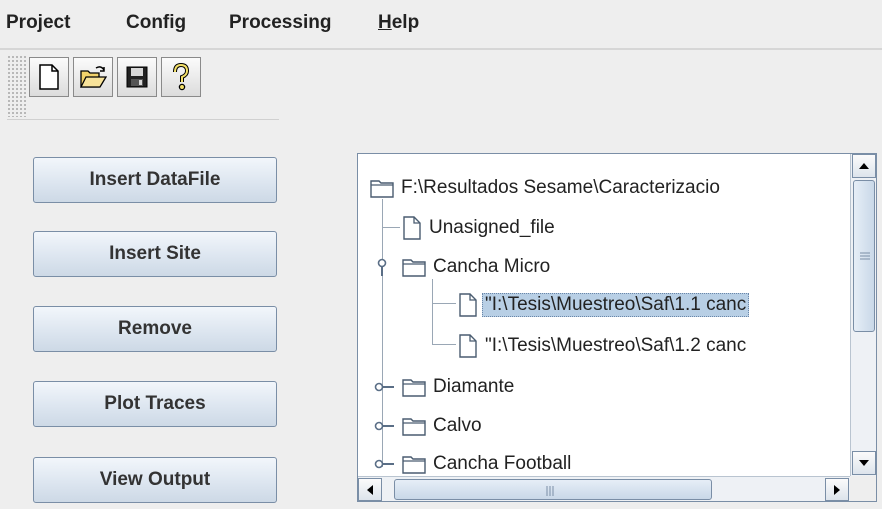 The image size is (882, 509). I want to click on remove-button: Remove, so click(155, 329).